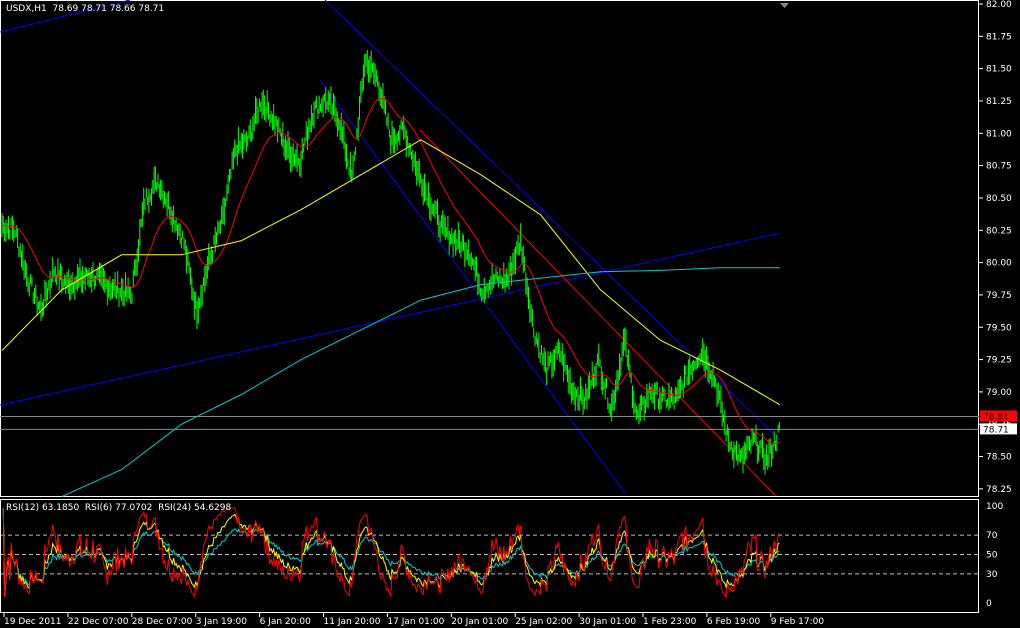 The width and height of the screenshot is (1020, 628). What do you see at coordinates (479, 622) in the screenshot?
I see `time-tick-label: 20 Jan 01:00` at bounding box center [479, 622].